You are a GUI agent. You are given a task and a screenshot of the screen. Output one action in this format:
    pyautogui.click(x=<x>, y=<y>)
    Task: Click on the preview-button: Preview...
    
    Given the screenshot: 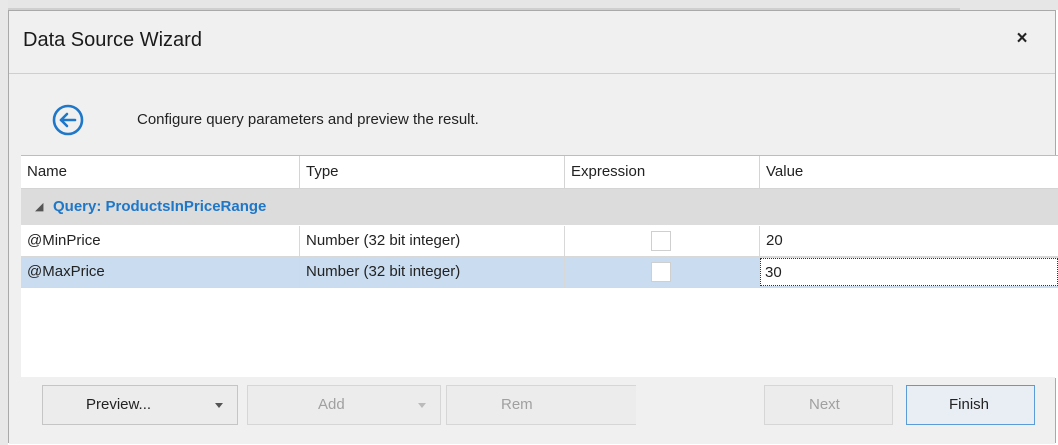 What is the action you would take?
    pyautogui.click(x=140, y=405)
    